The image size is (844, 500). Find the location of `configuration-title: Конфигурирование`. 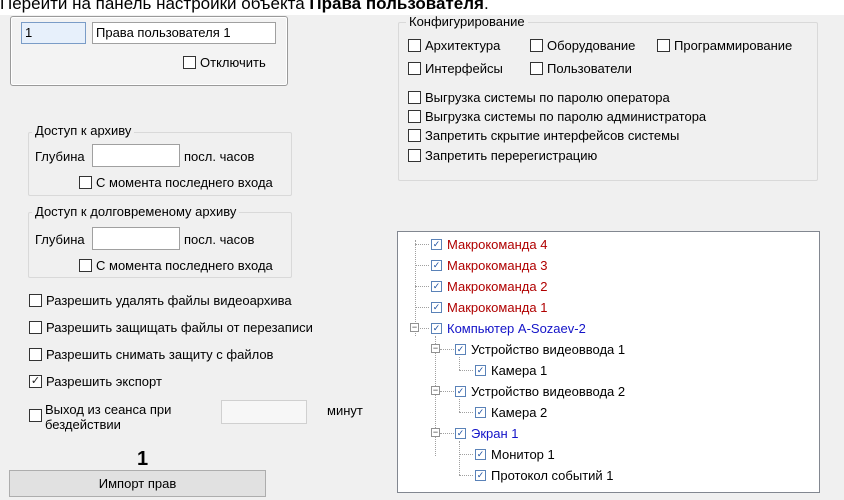

configuration-title: Конфигурирование is located at coordinates (467, 22).